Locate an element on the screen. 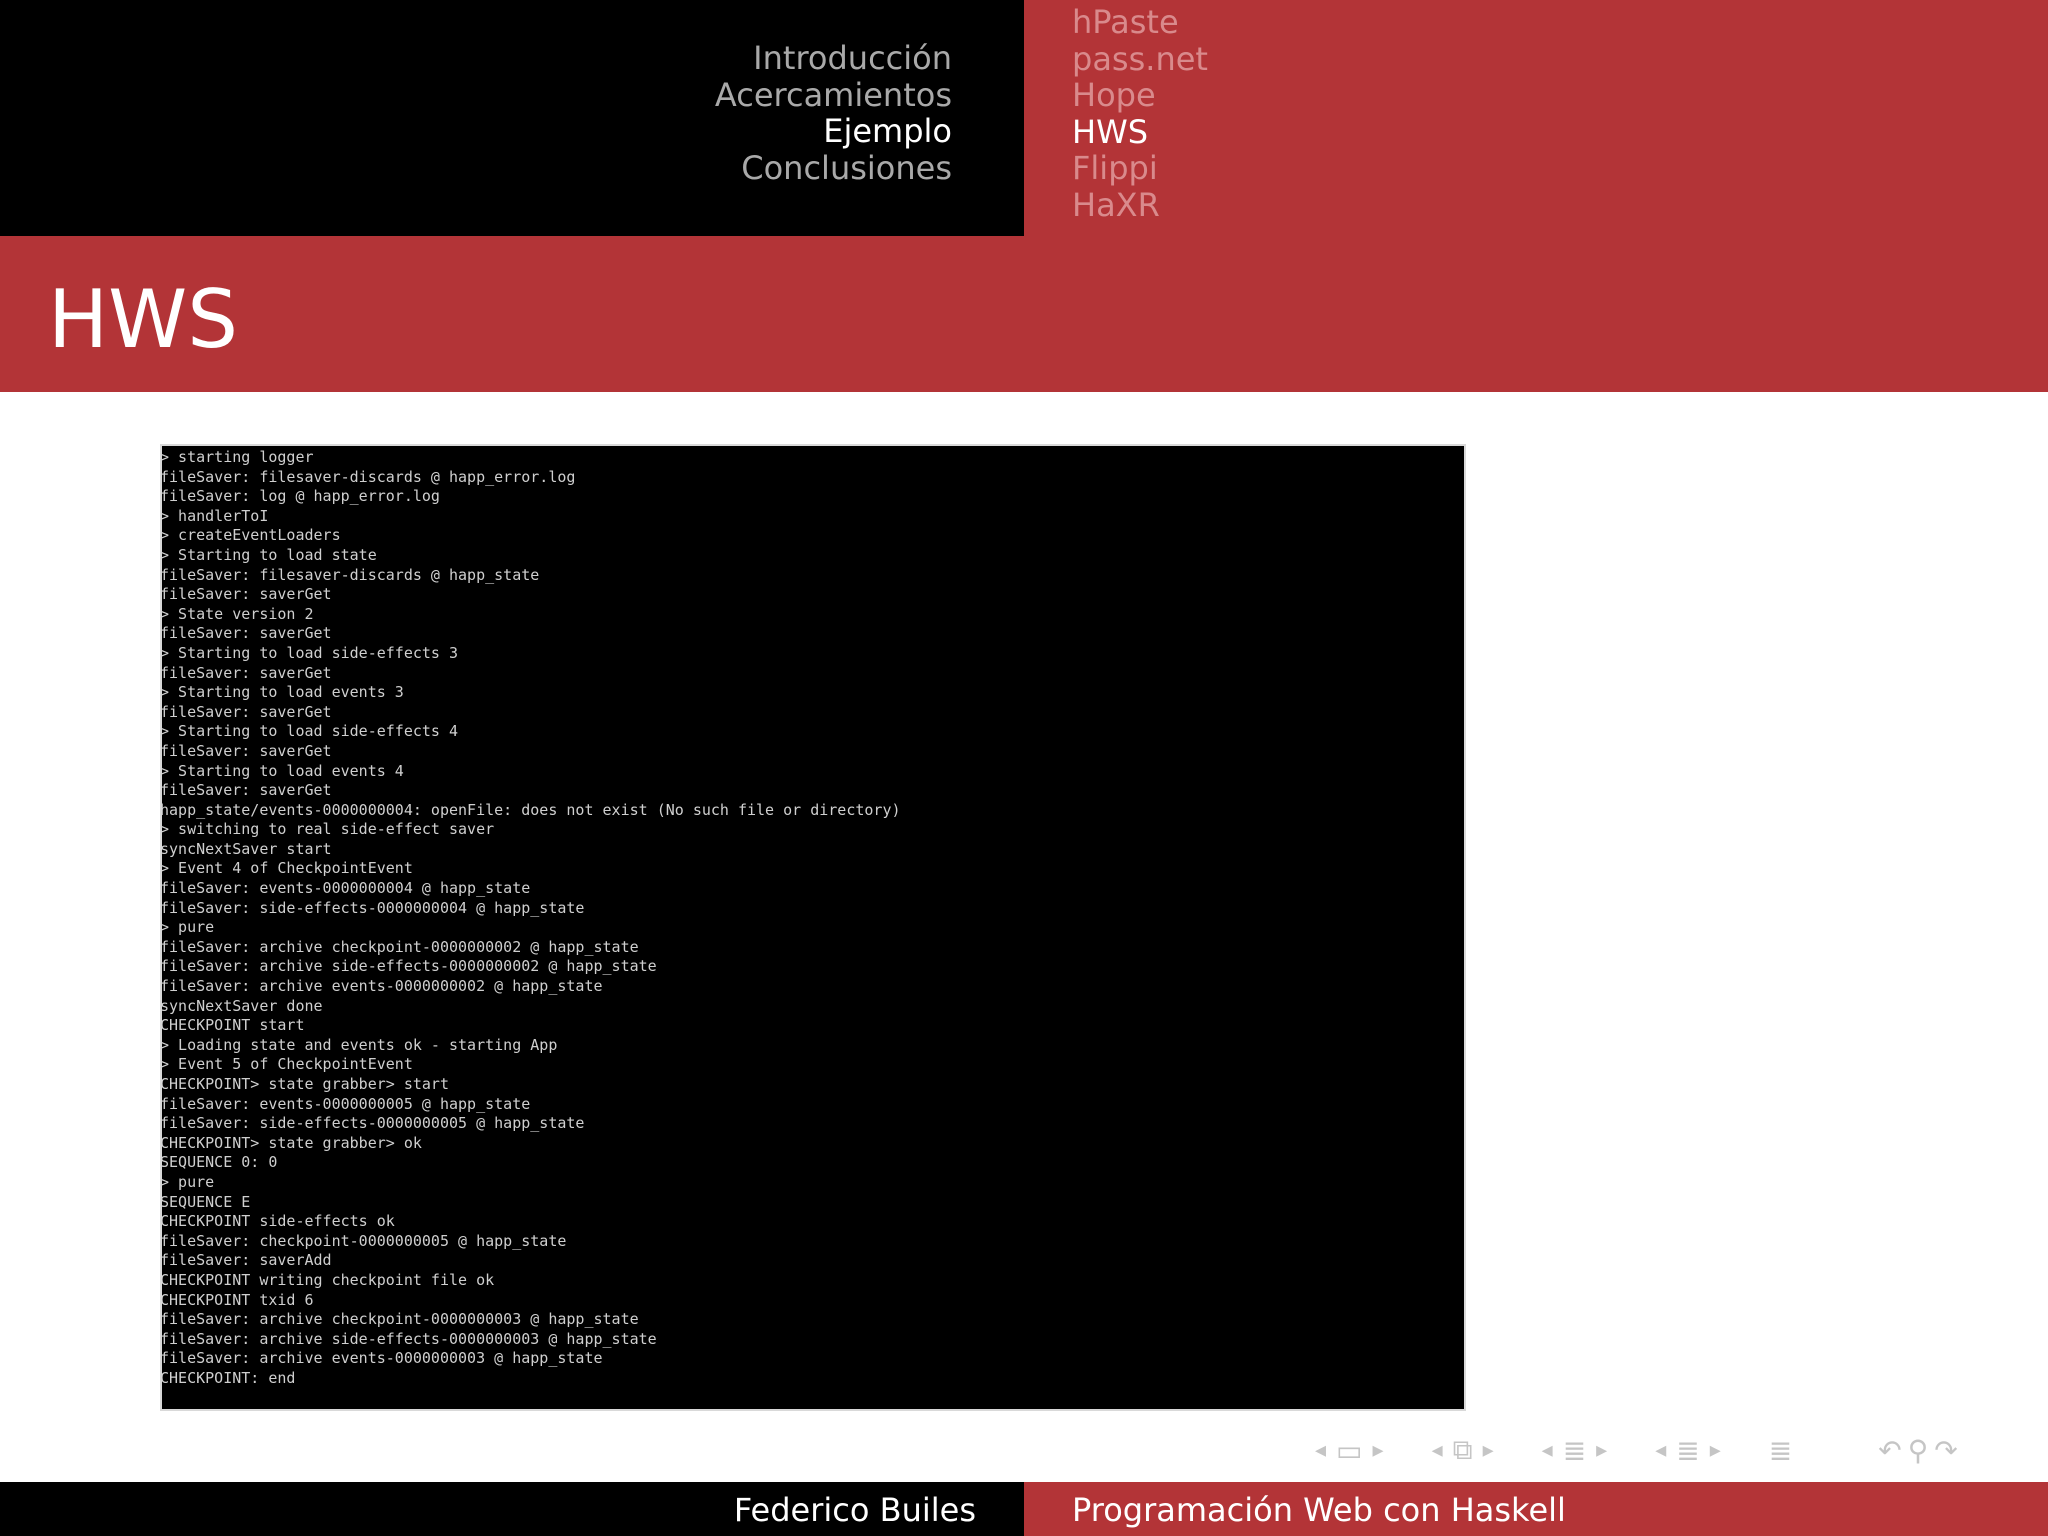 Image resolution: width=2048 pixels, height=1536 pixels. terminal-line: > Starting to load side-effects 3 is located at coordinates (310, 652).